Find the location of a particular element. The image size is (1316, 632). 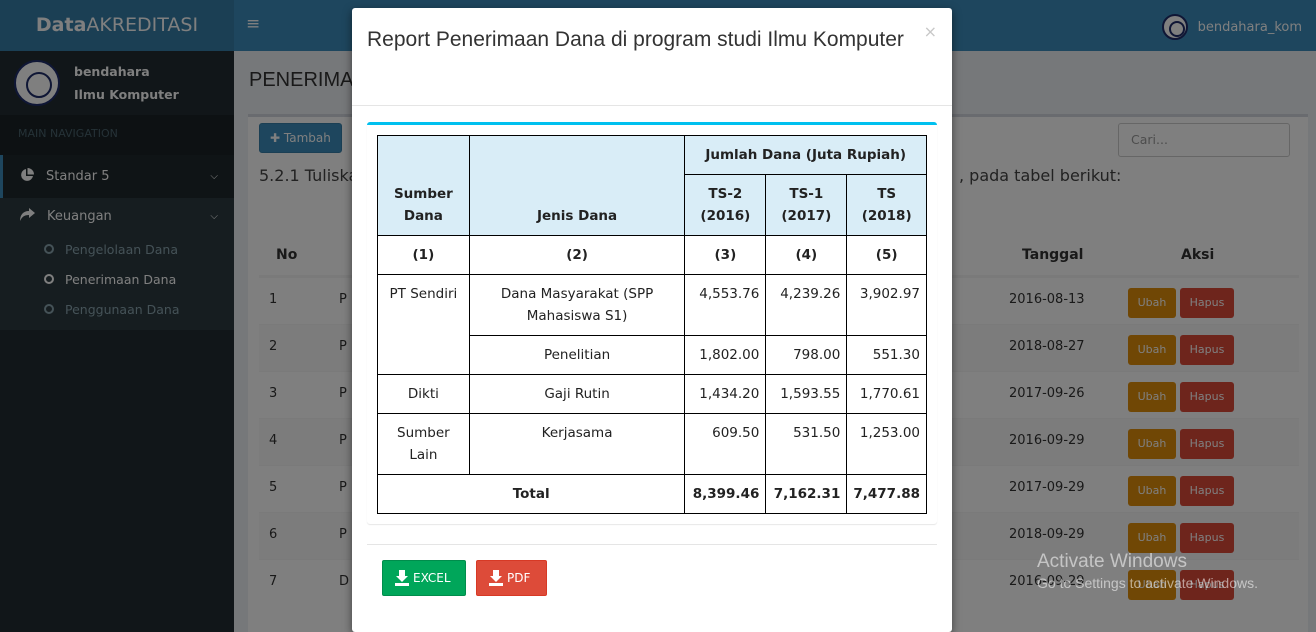

header-sumber-dana: Sumber Dana is located at coordinates (423, 185).